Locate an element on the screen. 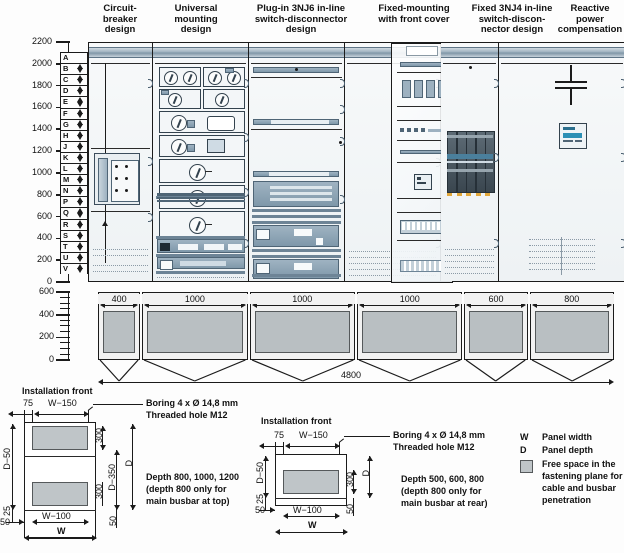 This screenshot has height=553, width=624. depth-note-left-2: (depth 800 only for is located at coordinates (186, 489).